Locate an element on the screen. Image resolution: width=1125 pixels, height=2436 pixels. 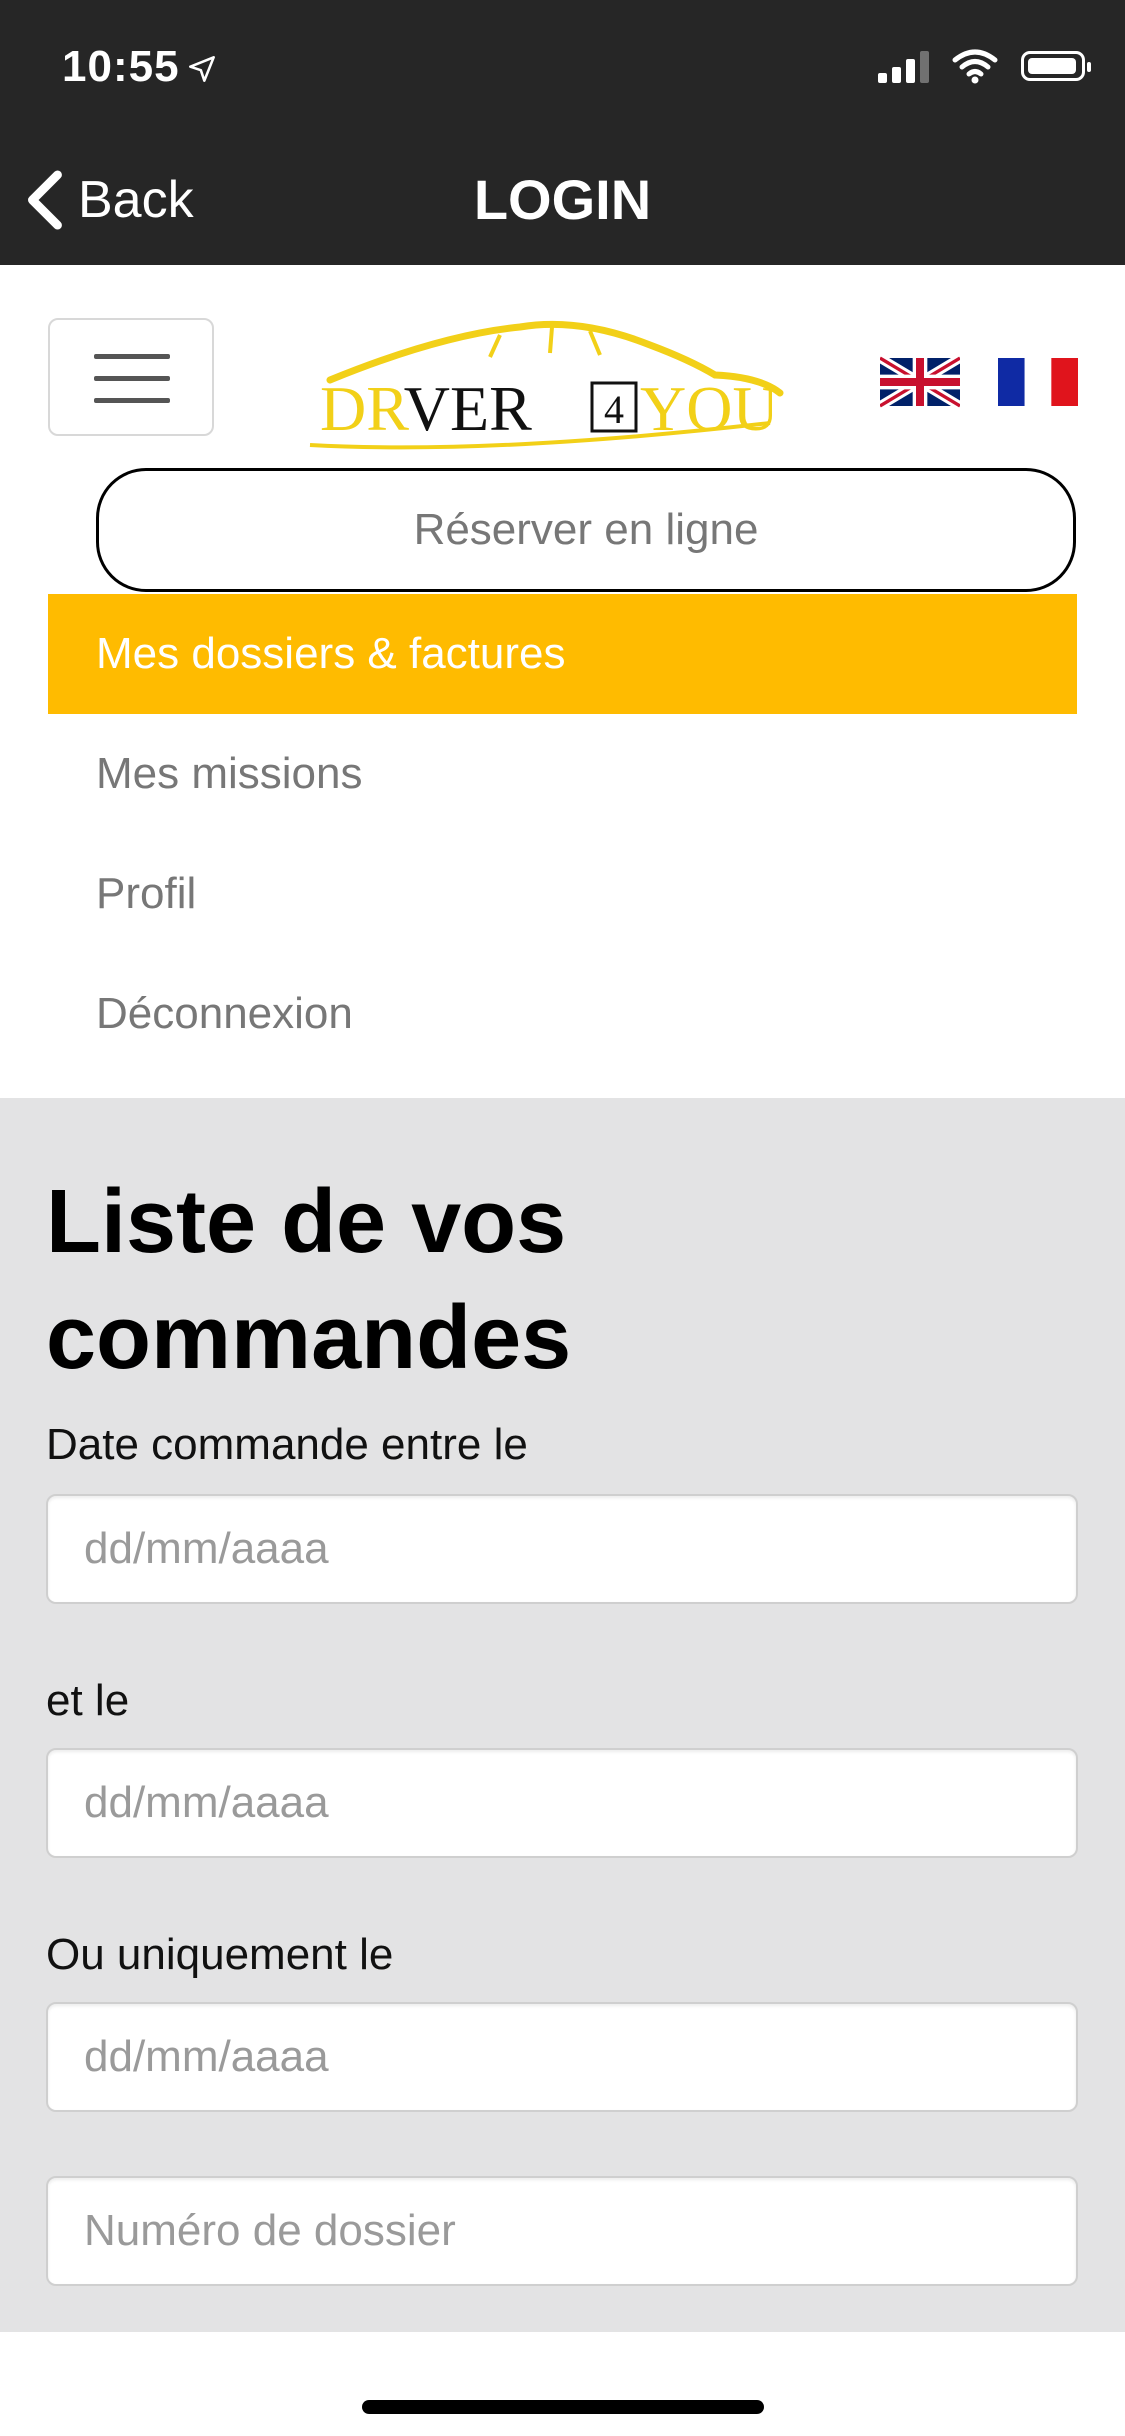
menu-item-profil: Profil is located at coordinates (562, 894).